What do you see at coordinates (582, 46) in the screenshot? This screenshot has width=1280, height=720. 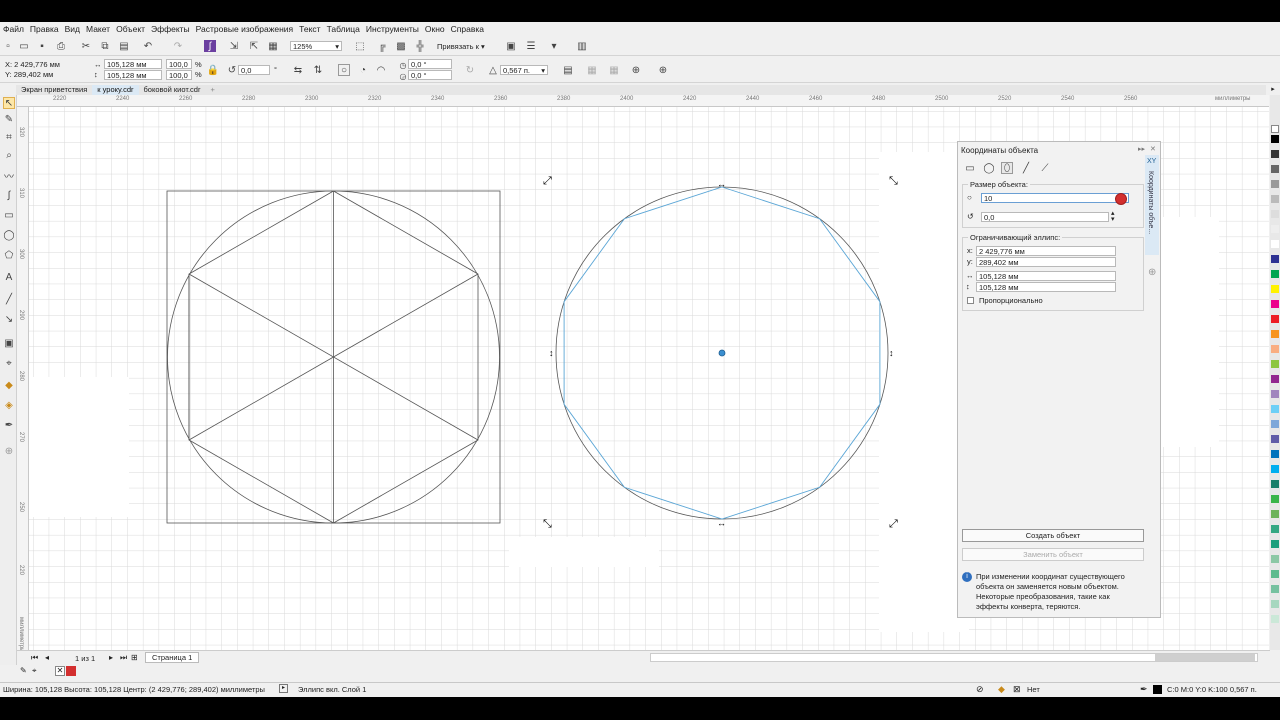 I see `welcome-icon: ▥` at bounding box center [582, 46].